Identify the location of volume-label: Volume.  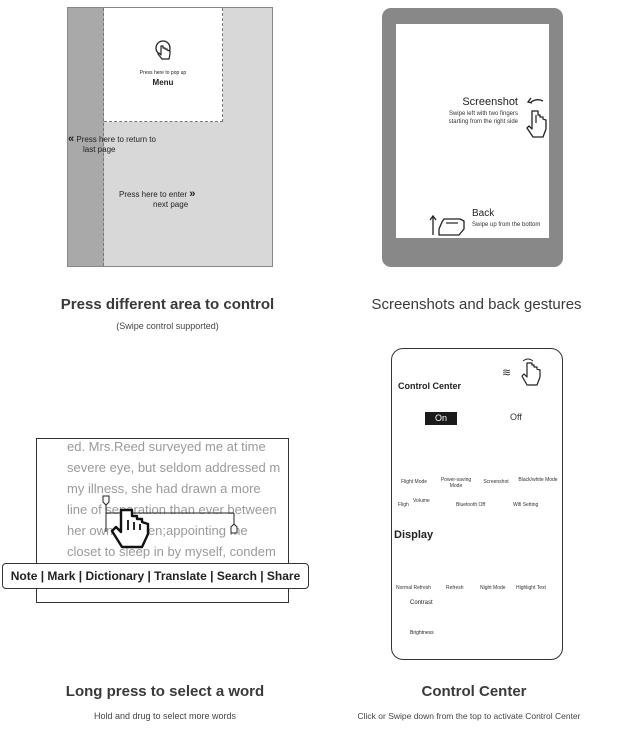
(421, 501).